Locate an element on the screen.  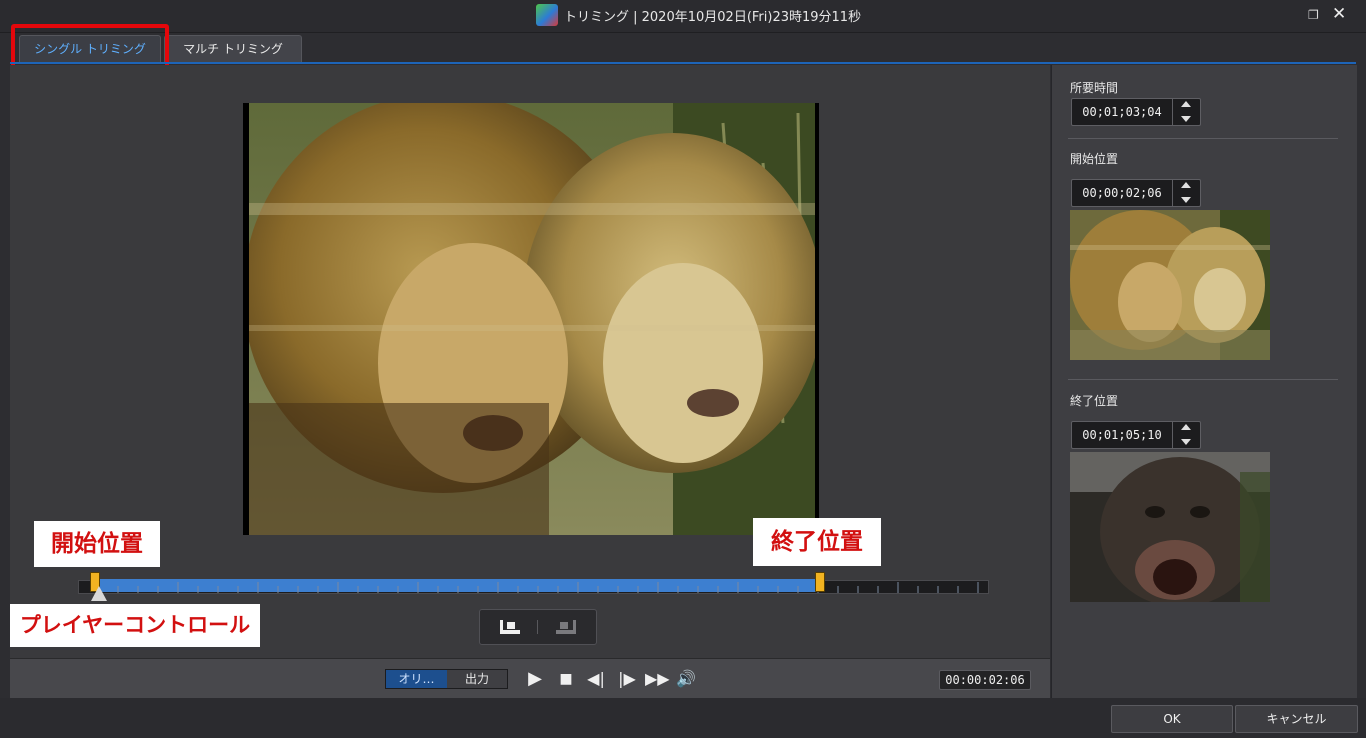
mode-output-button: 出力 is located at coordinates (477, 679).